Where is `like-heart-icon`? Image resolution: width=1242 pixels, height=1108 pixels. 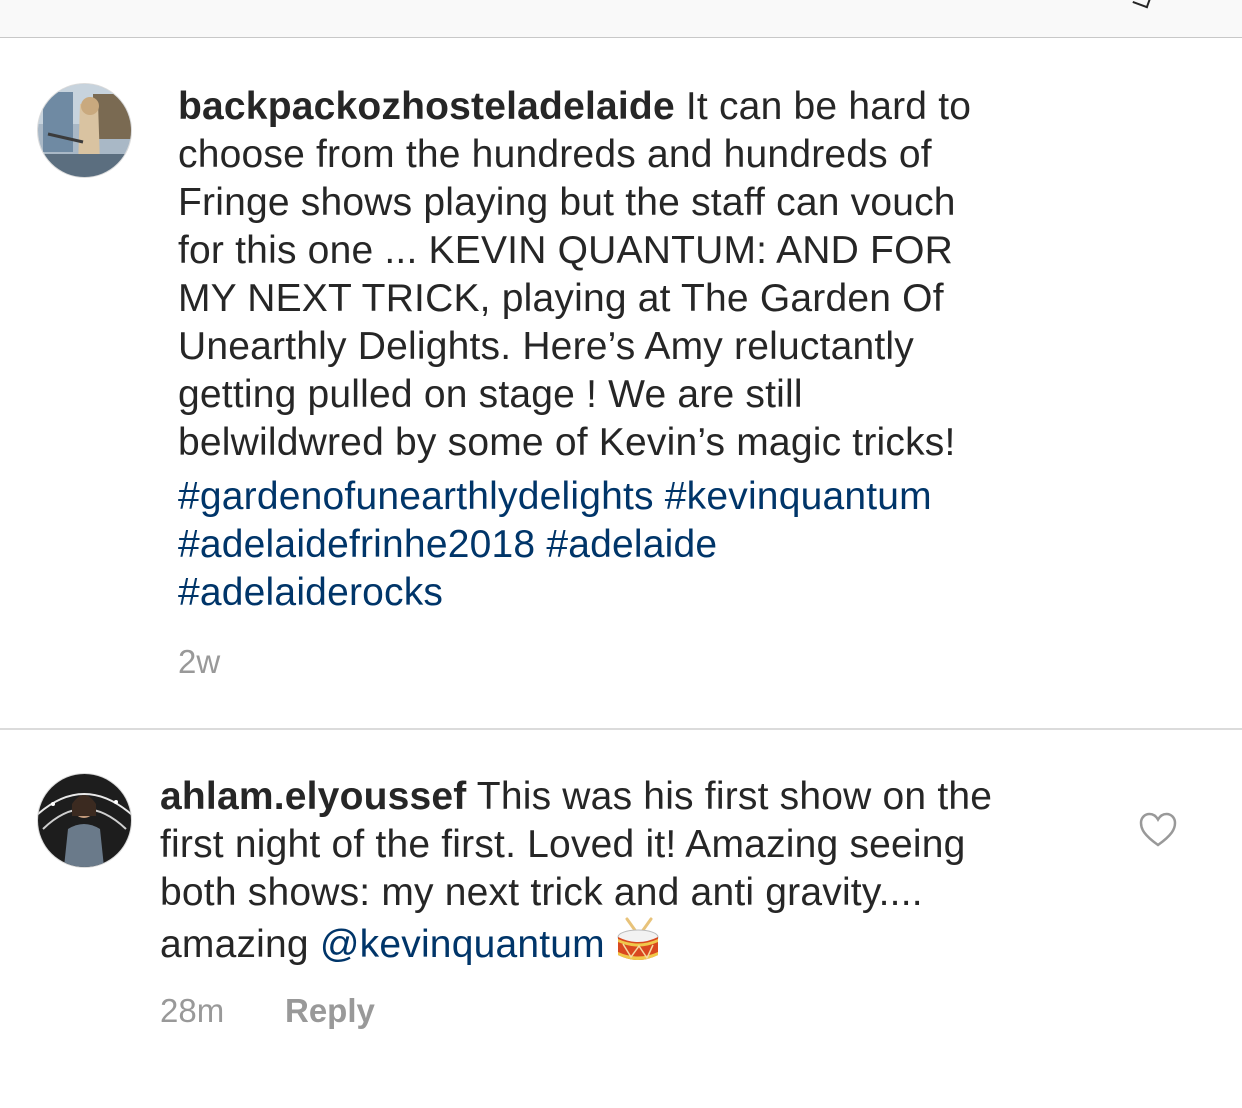
like-heart-icon is located at coordinates (1158, 830).